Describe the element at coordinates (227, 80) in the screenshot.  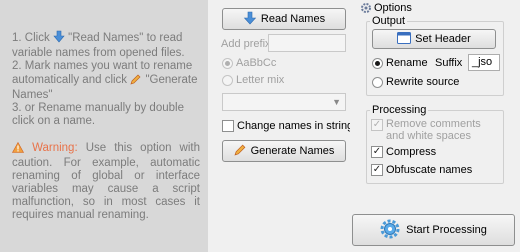
I see `letter-mix-radio` at that location.